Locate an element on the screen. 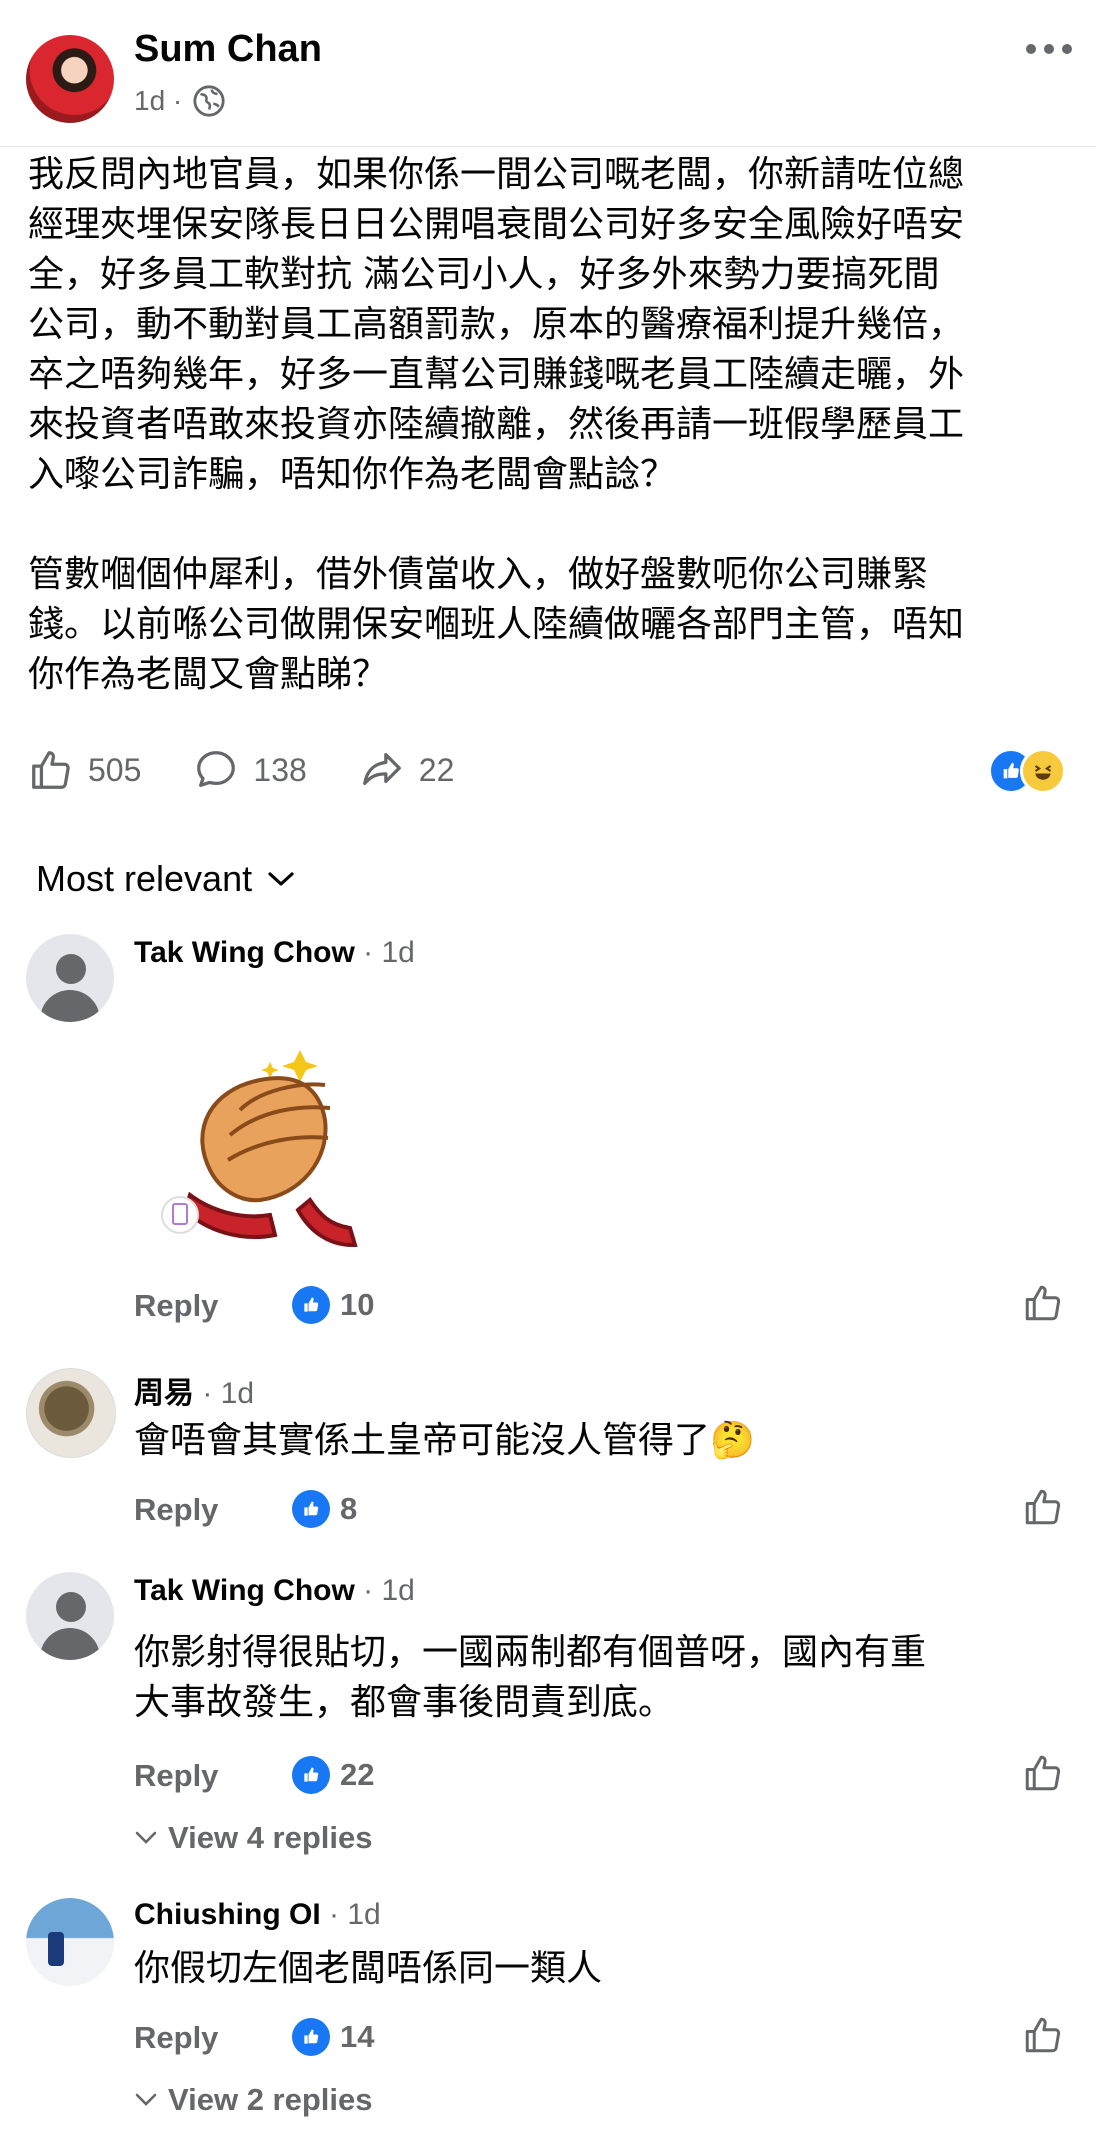 The height and width of the screenshot is (2143, 1096). post-time: 1d · is located at coordinates (158, 100).